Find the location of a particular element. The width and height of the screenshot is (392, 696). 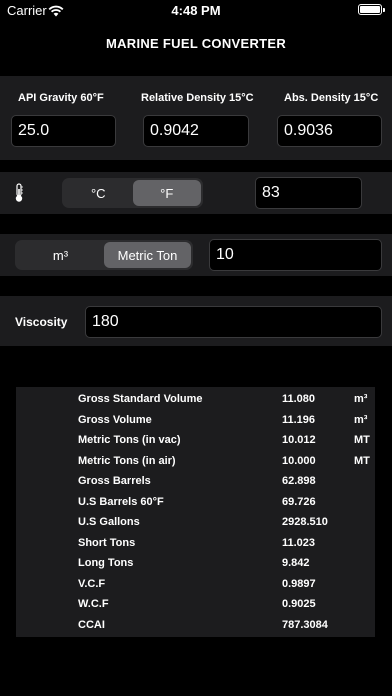

result-name: Gross Standard Volume is located at coordinates (140, 399).